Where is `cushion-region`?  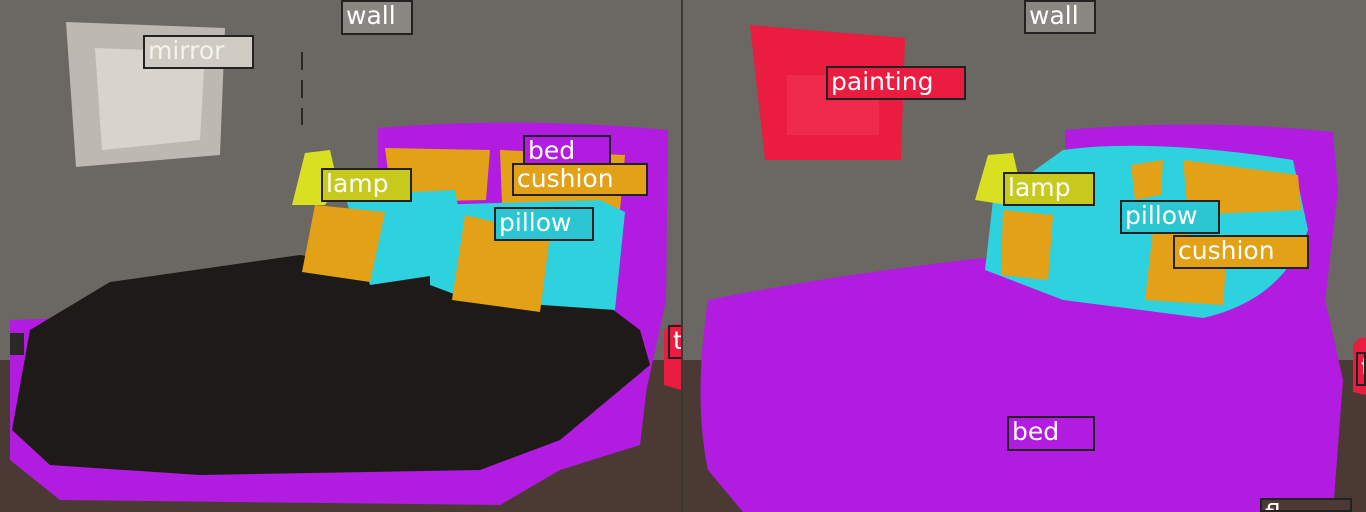 cushion-region is located at coordinates (1147, 180).